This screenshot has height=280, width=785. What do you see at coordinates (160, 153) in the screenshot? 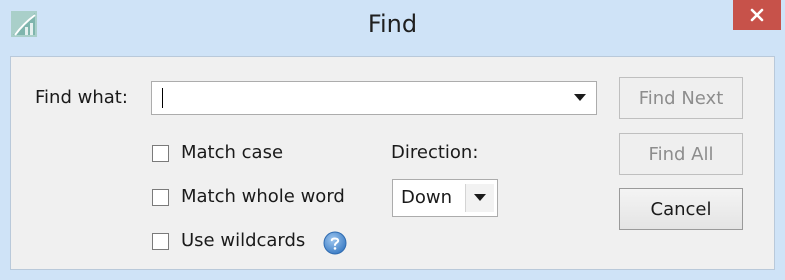
I see `match-case-checkbox` at bounding box center [160, 153].